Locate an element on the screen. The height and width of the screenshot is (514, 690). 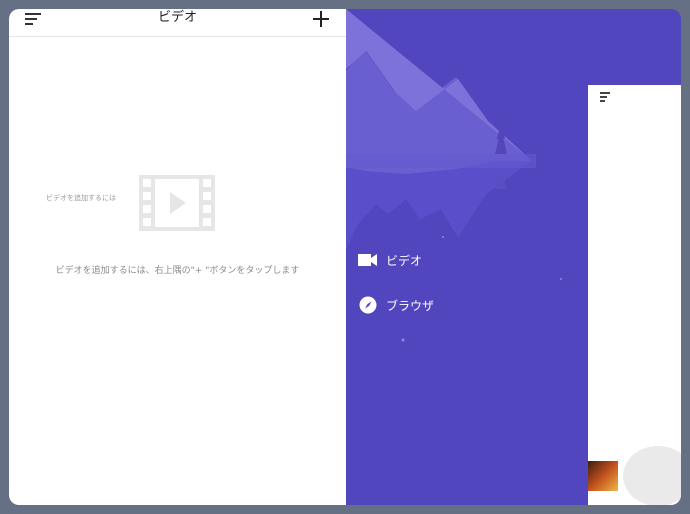
sort-menu-icon is located at coordinates (606, 97).